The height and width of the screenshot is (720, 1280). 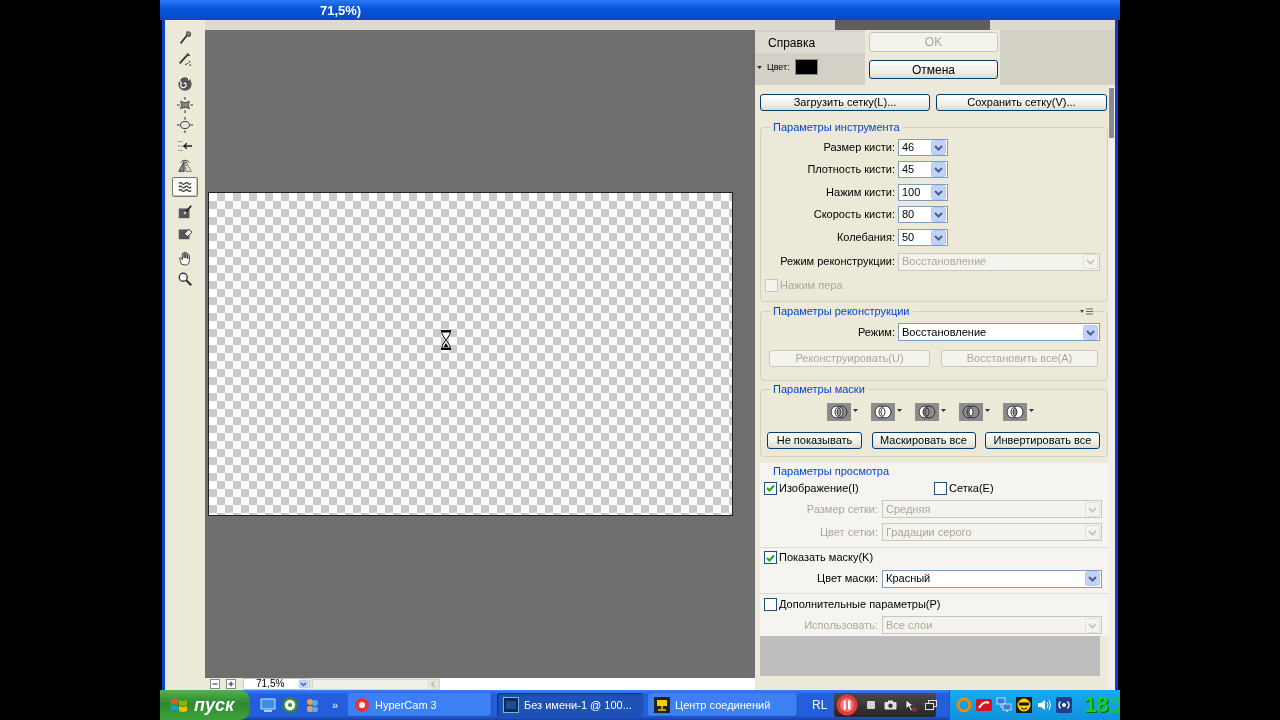 What do you see at coordinates (723, 705) in the screenshot?
I see `taskbar-button: Центр соединений` at bounding box center [723, 705].